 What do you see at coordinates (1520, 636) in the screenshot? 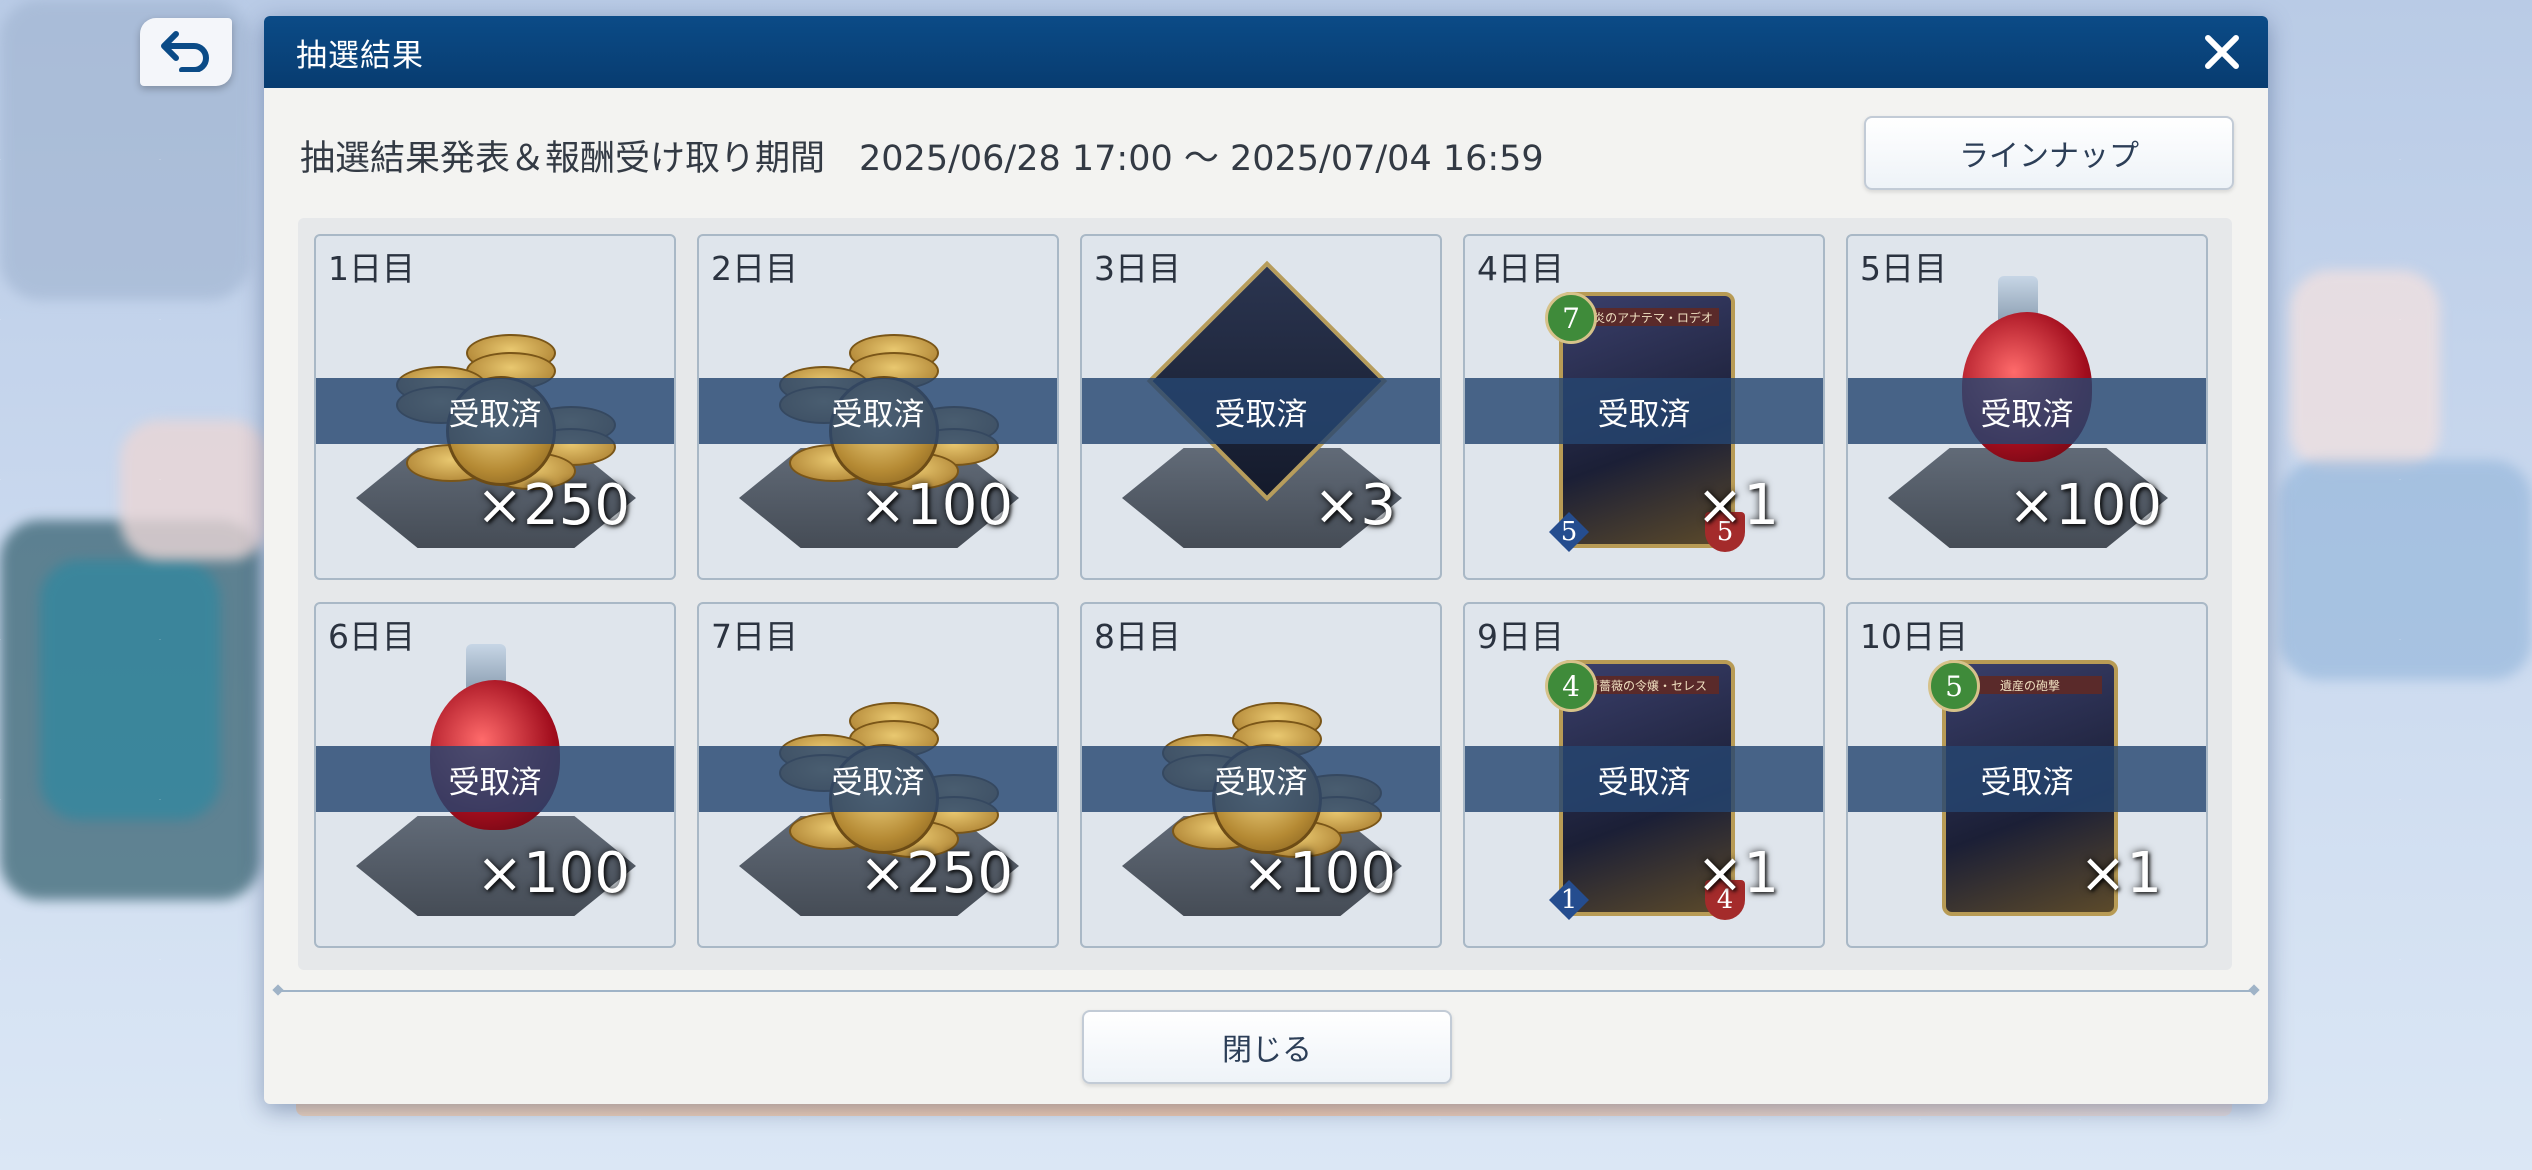
I see `day-label: 9日目` at bounding box center [1520, 636].